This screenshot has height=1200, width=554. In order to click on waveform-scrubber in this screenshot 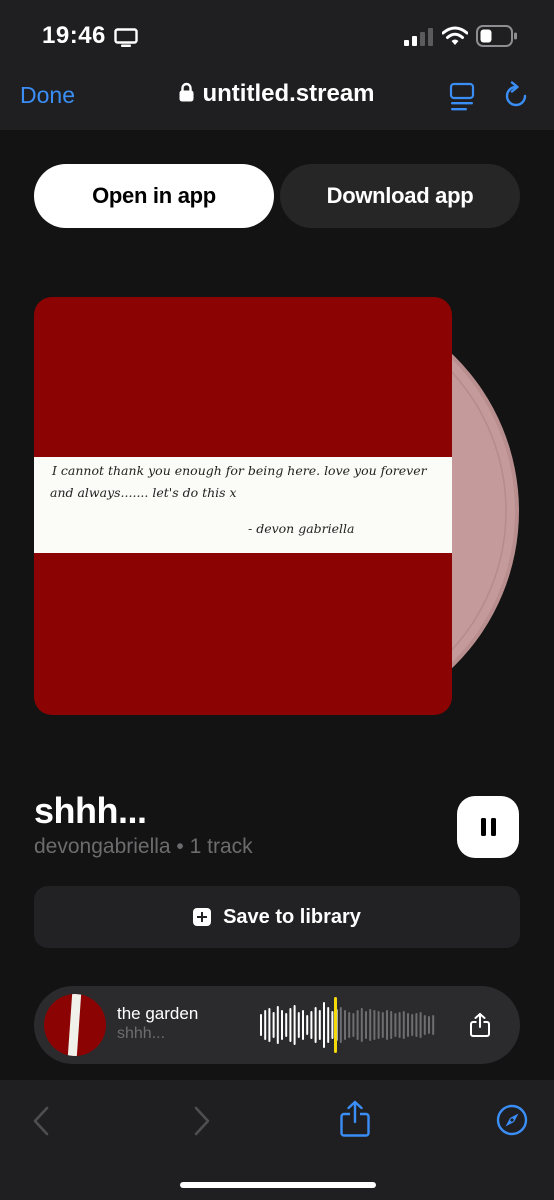, I will do `click(353, 1025)`.